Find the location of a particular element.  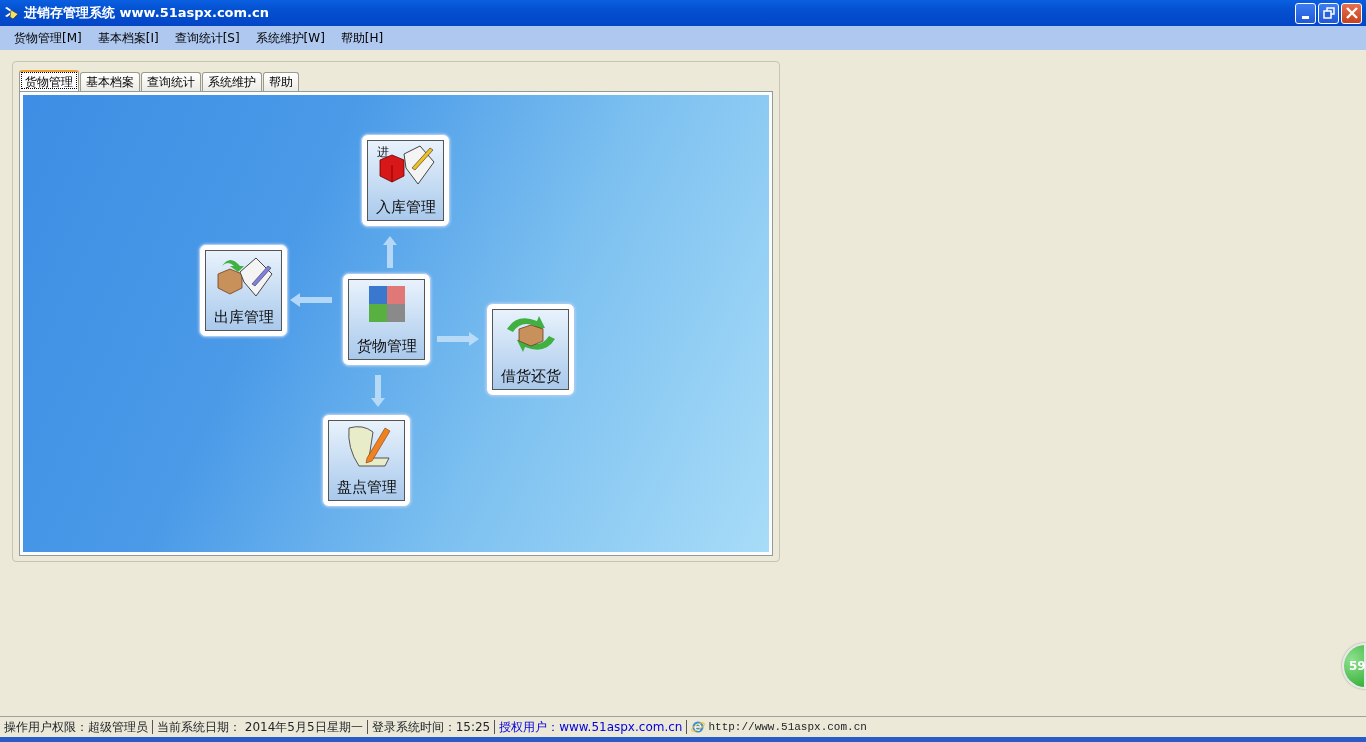

restore-button is located at coordinates (1328, 13).